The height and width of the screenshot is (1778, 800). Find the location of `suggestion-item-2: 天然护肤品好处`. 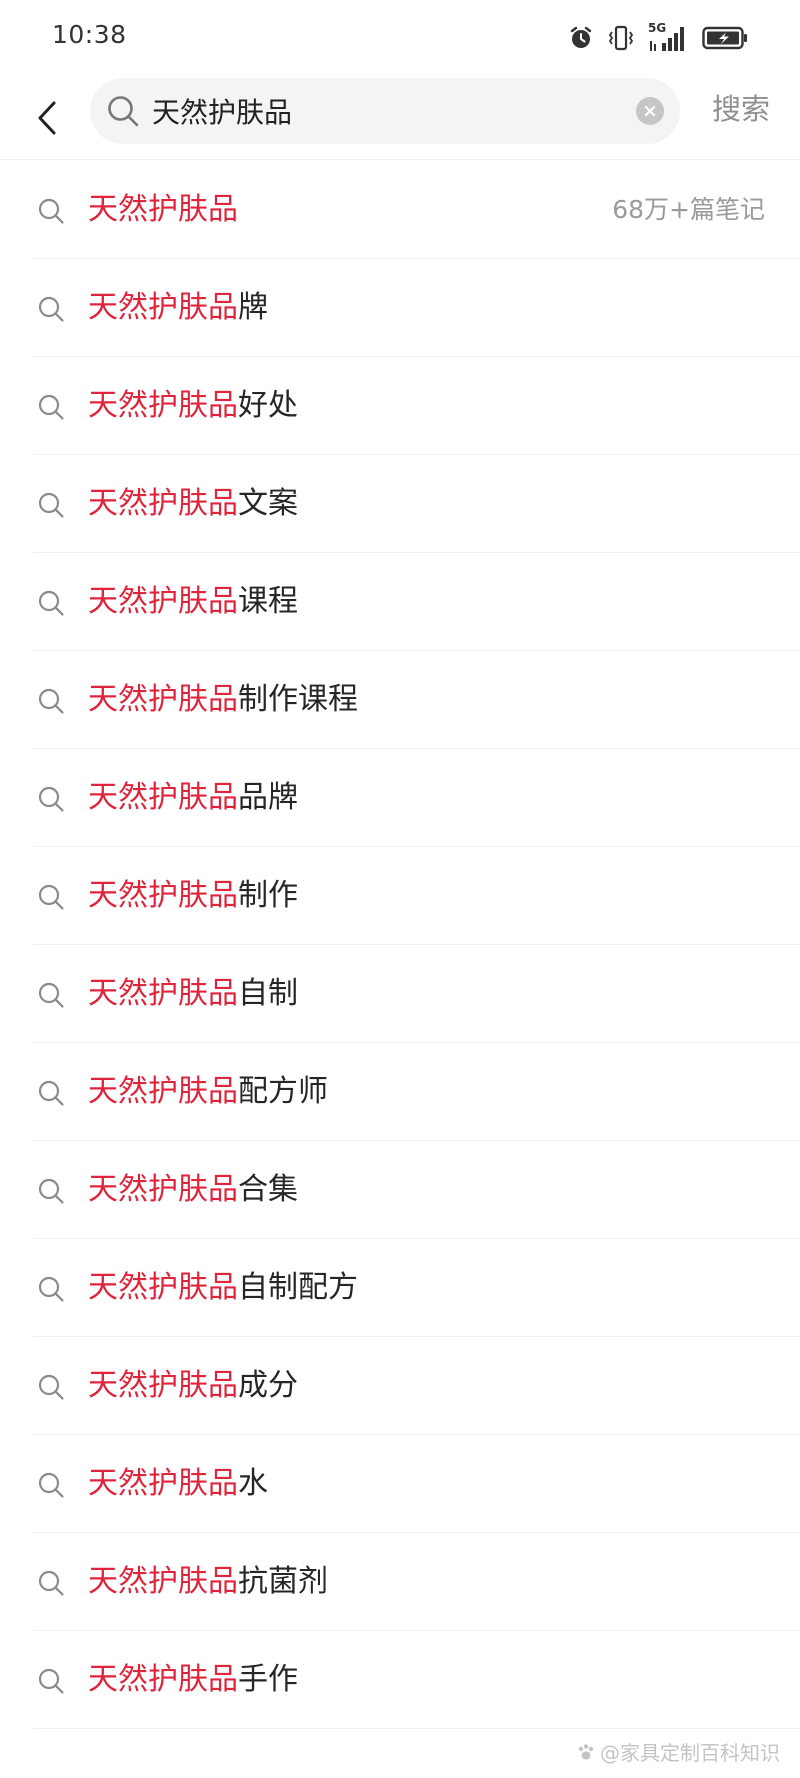

suggestion-item-2: 天然护肤品好处 is located at coordinates (416, 406).